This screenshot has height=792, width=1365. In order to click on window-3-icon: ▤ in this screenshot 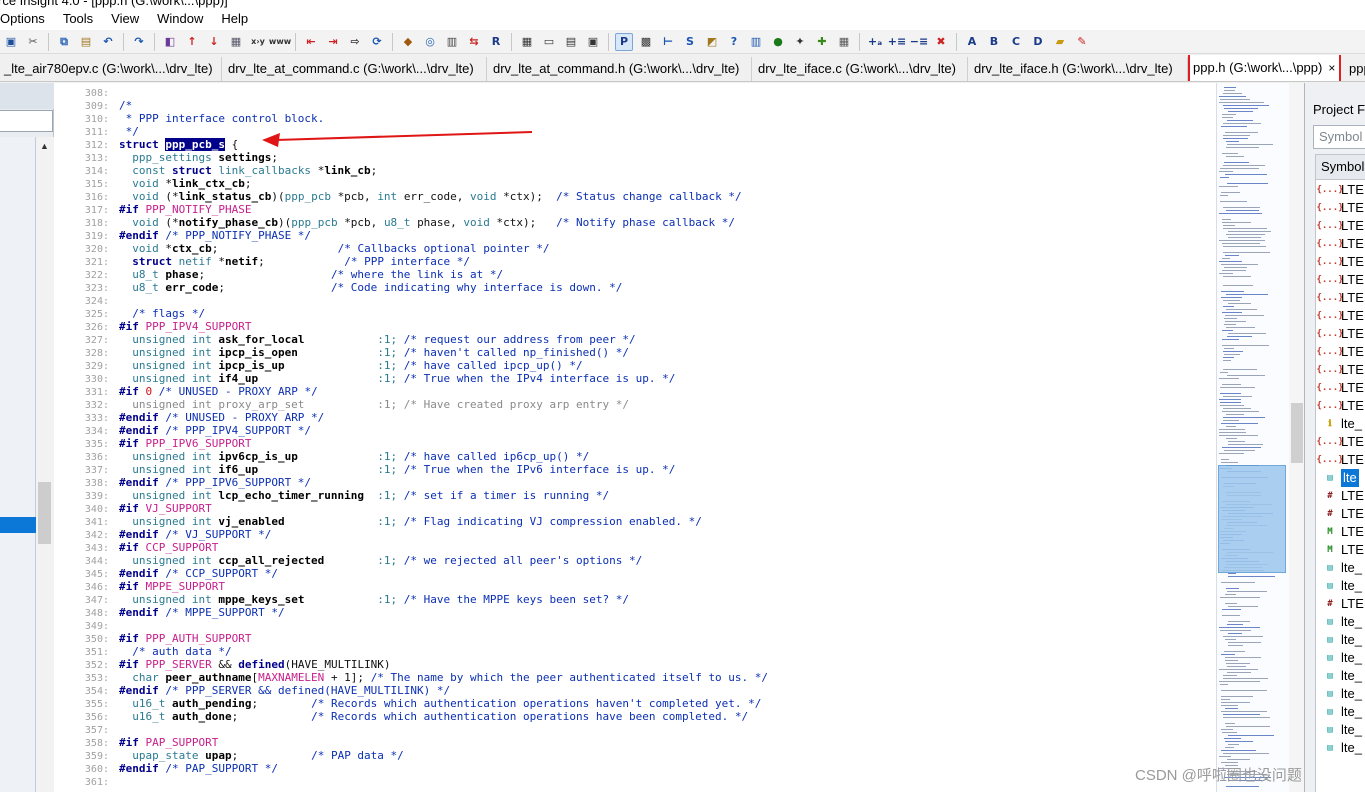, I will do `click(571, 42)`.